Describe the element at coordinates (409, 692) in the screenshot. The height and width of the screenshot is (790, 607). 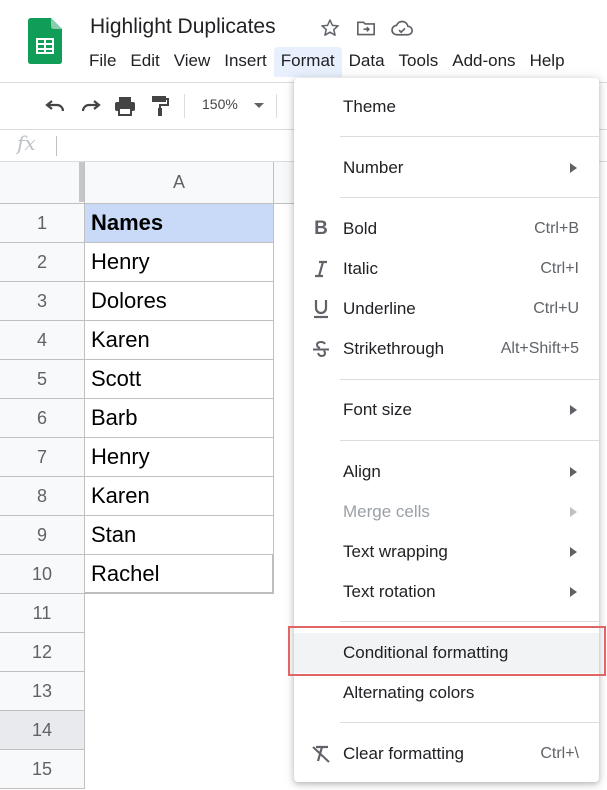
I see `menu-item-label: Alternating colors` at that location.